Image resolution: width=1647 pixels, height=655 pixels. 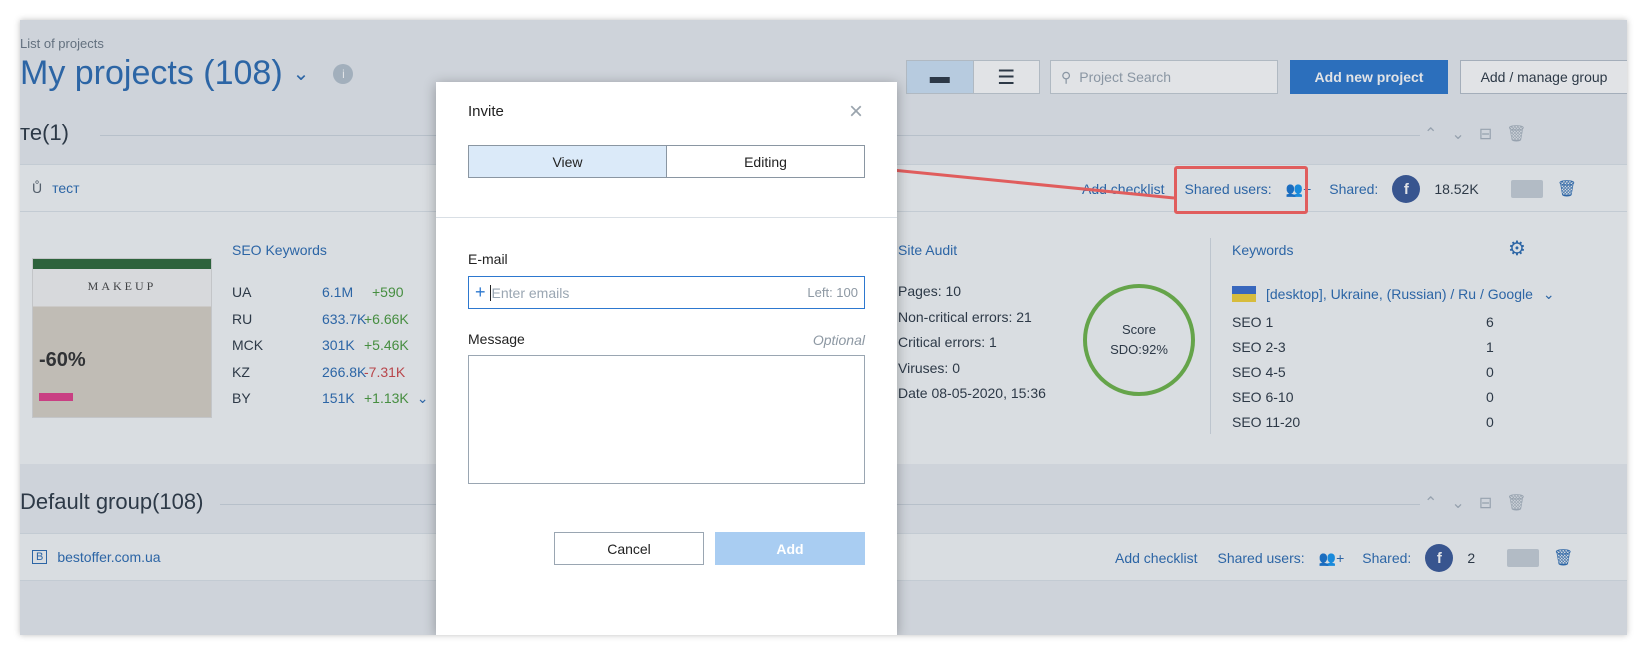 I want to click on email-field: + Enter emails Left: 100, so click(x=666, y=292).